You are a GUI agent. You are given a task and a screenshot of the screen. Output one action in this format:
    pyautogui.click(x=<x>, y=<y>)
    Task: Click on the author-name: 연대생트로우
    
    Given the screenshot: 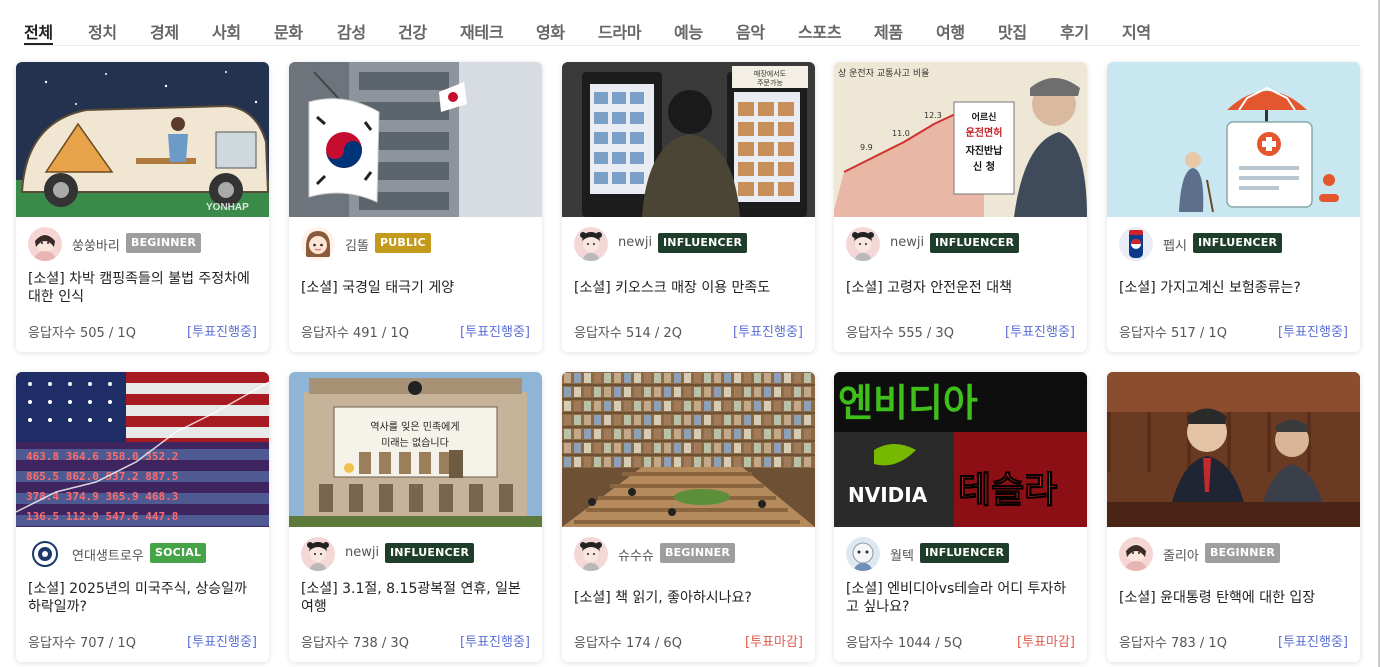 What is the action you would take?
    pyautogui.click(x=108, y=556)
    